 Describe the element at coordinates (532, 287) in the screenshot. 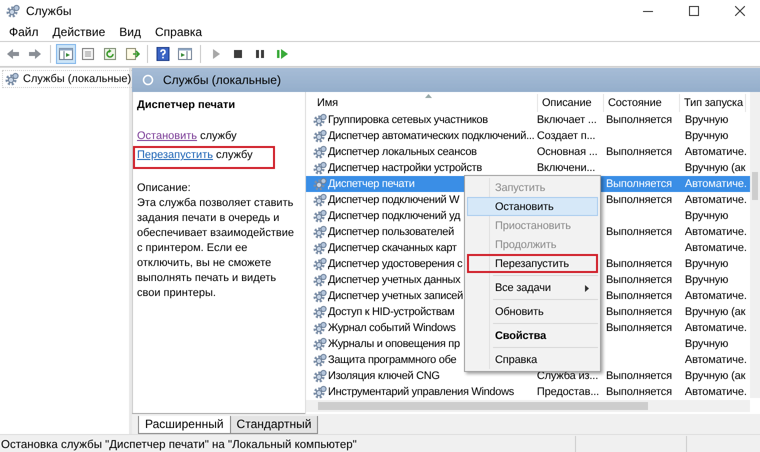

I see `menu-item: Все задачи` at that location.